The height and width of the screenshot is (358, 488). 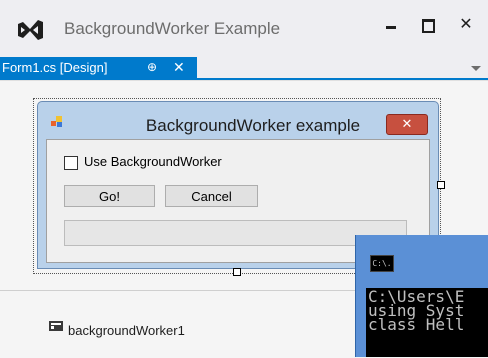 I want to click on tab-form1-design: Form1.cs [Design] ⊕ ✕, so click(x=98, y=67).